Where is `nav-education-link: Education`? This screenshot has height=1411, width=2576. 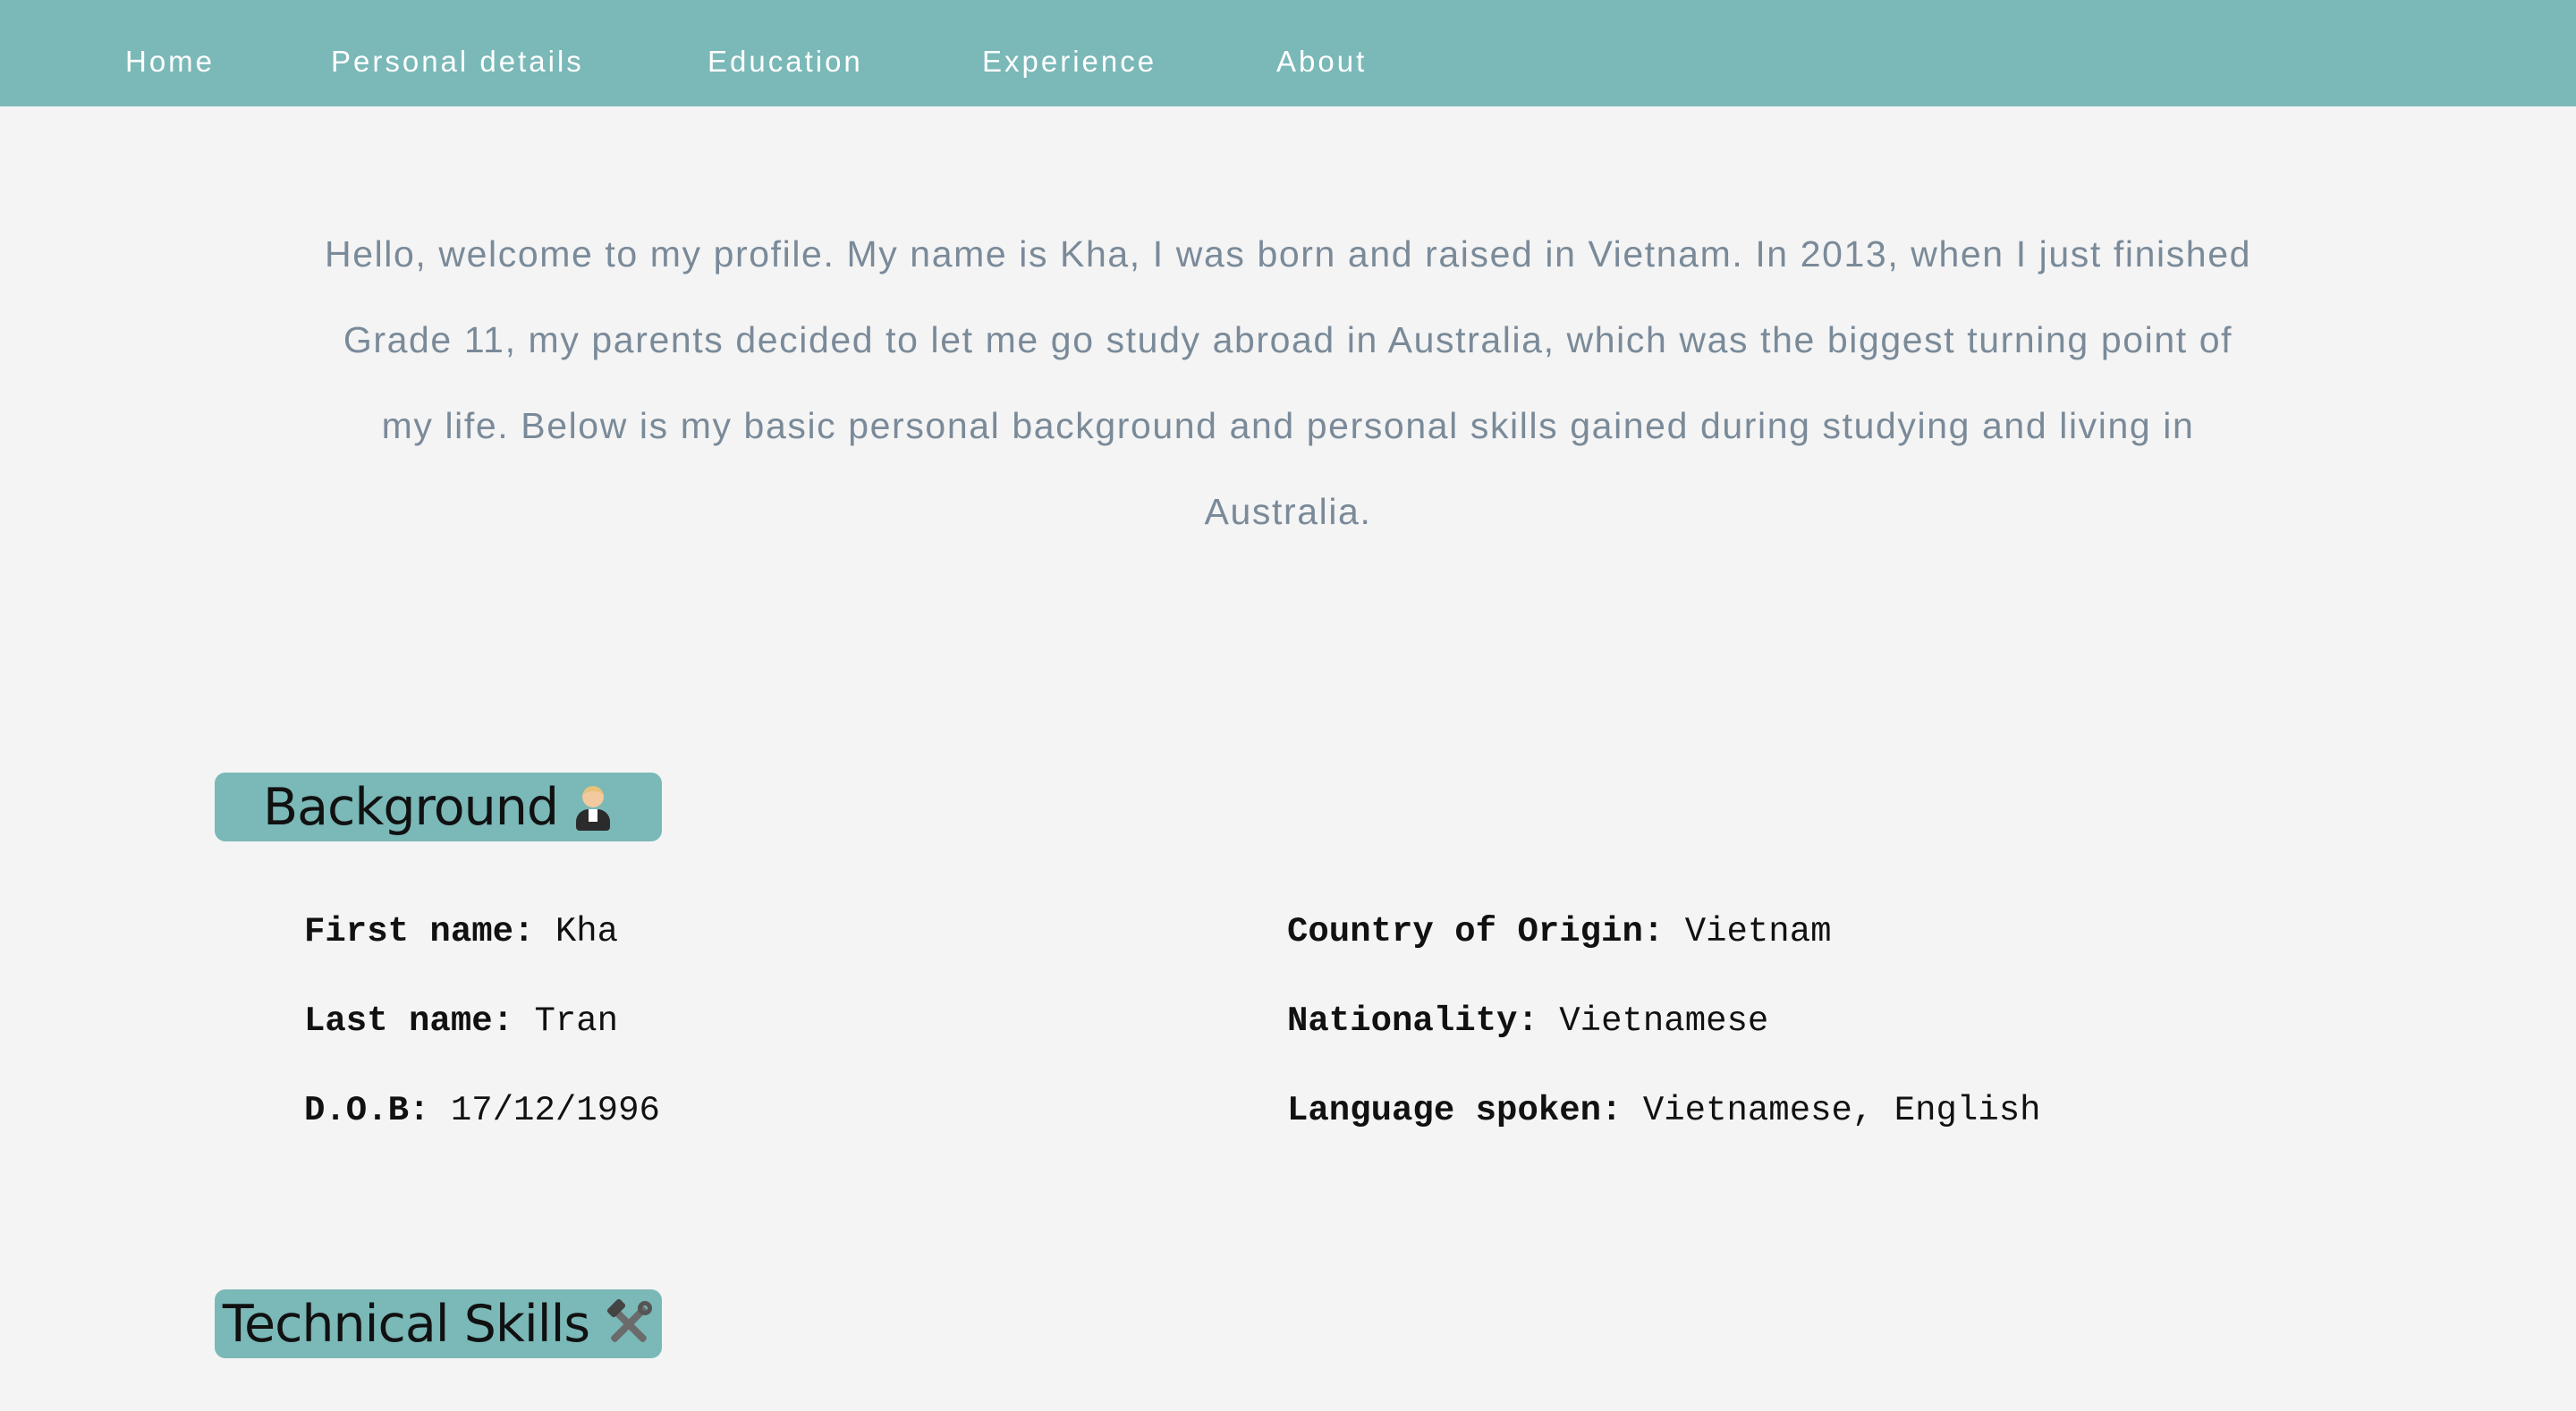 nav-education-link: Education is located at coordinates (785, 53).